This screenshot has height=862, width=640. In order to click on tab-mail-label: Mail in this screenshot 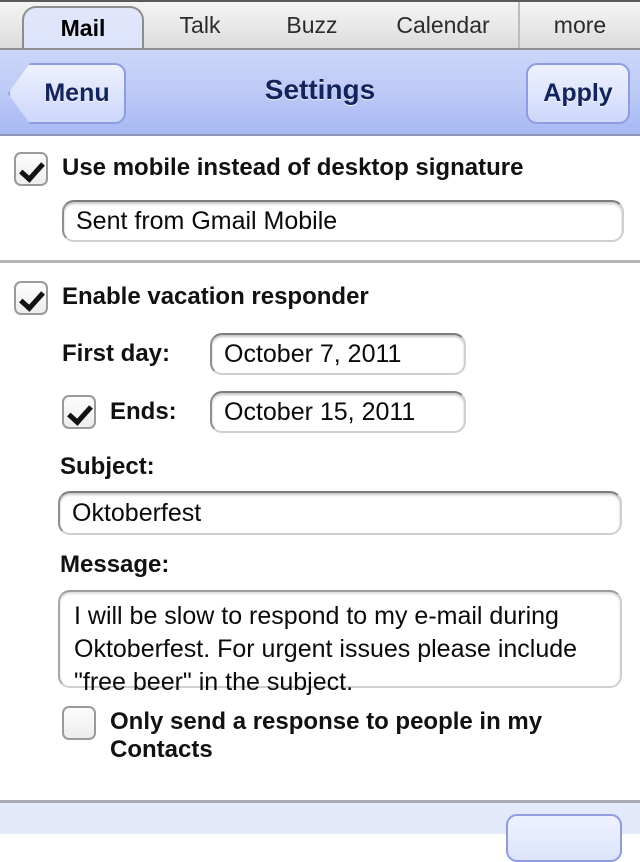, I will do `click(83, 27)`.